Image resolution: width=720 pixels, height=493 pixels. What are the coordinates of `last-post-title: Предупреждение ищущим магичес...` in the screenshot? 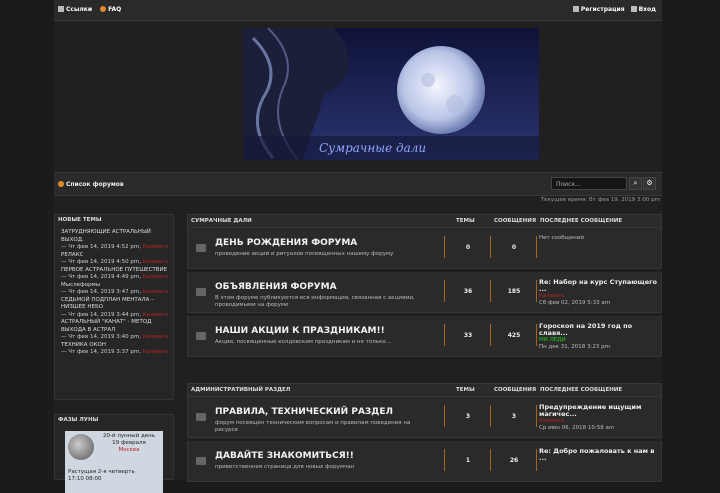 It's located at (599, 411).